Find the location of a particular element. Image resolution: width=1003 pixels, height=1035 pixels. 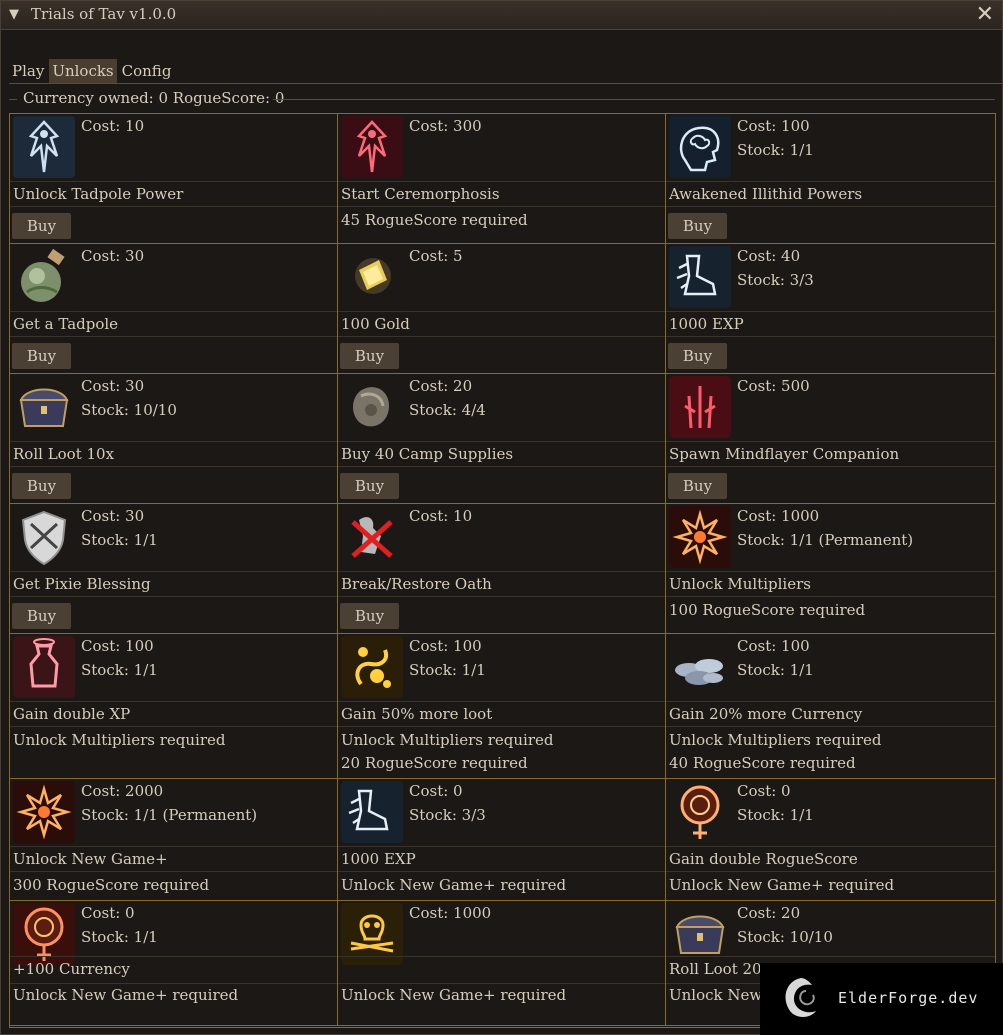

item-cost: Cost: 40 is located at coordinates (769, 256).